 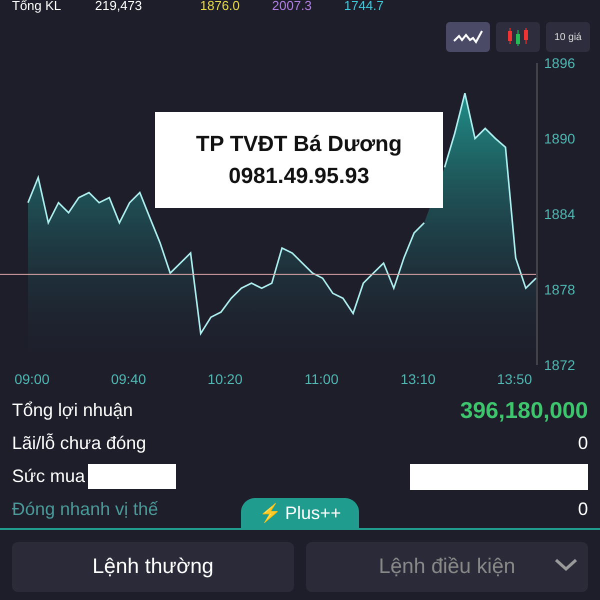 What do you see at coordinates (560, 138) in the screenshot?
I see `axis-label: 1890` at bounding box center [560, 138].